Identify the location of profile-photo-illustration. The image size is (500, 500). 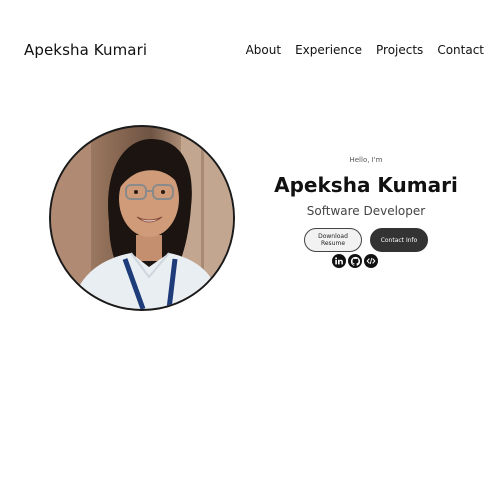
(142, 218).